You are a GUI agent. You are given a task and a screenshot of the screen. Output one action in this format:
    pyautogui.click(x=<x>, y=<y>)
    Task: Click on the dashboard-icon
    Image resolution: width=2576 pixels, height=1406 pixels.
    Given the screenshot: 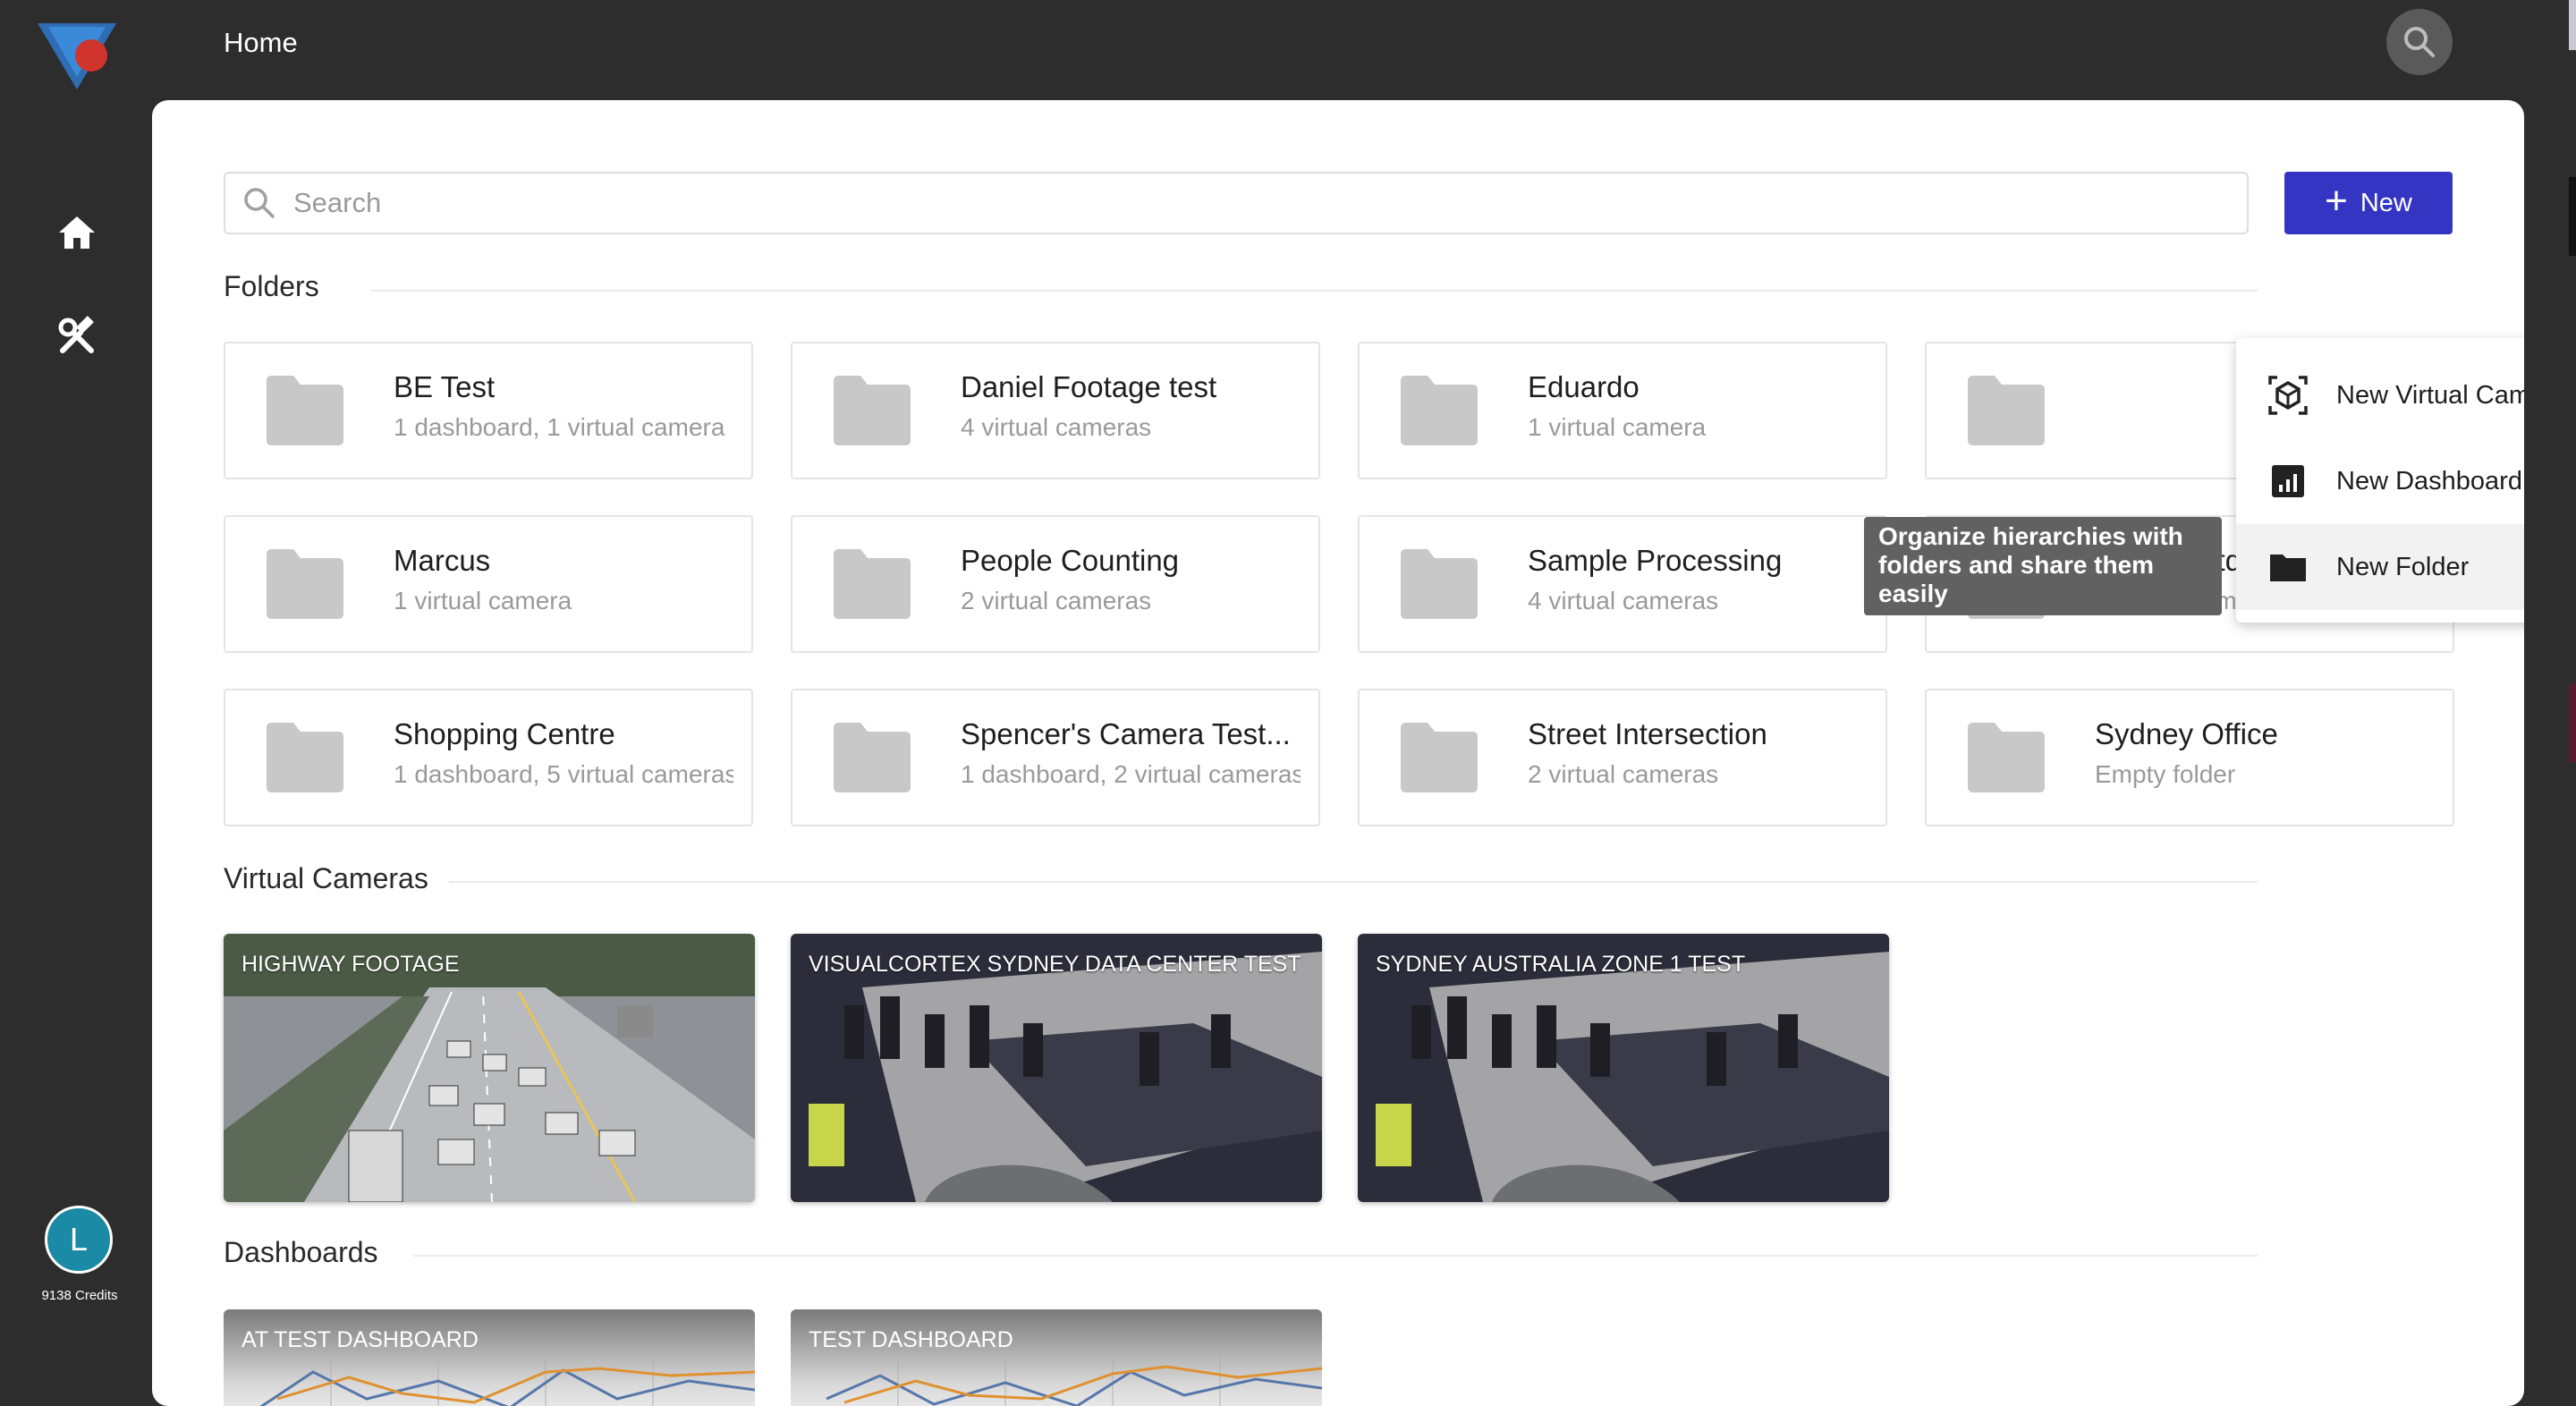 What is the action you would take?
    pyautogui.click(x=2288, y=481)
    